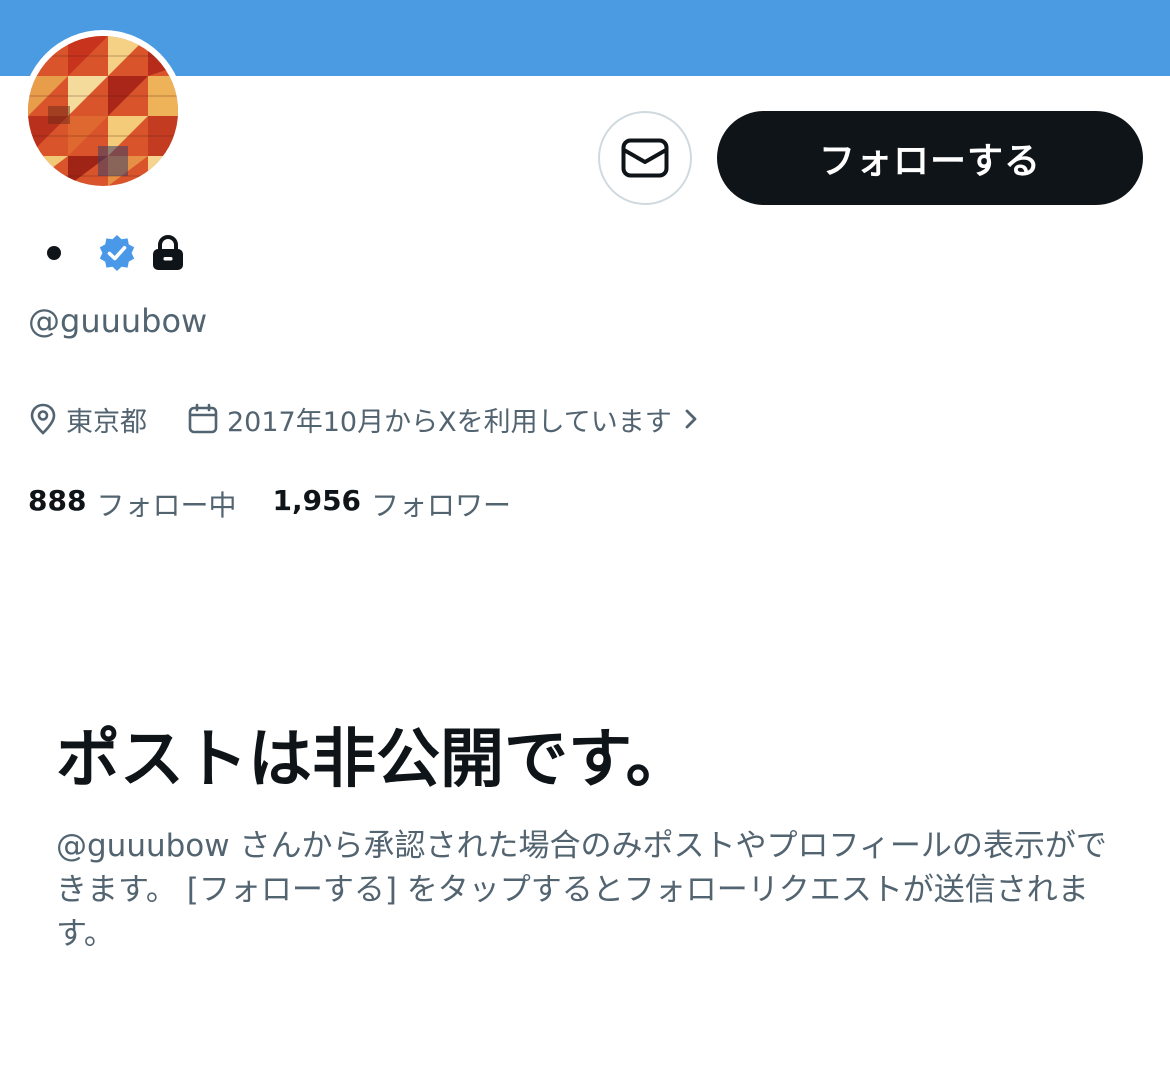  What do you see at coordinates (117, 253) in the screenshot?
I see `verified-badge-icon` at bounding box center [117, 253].